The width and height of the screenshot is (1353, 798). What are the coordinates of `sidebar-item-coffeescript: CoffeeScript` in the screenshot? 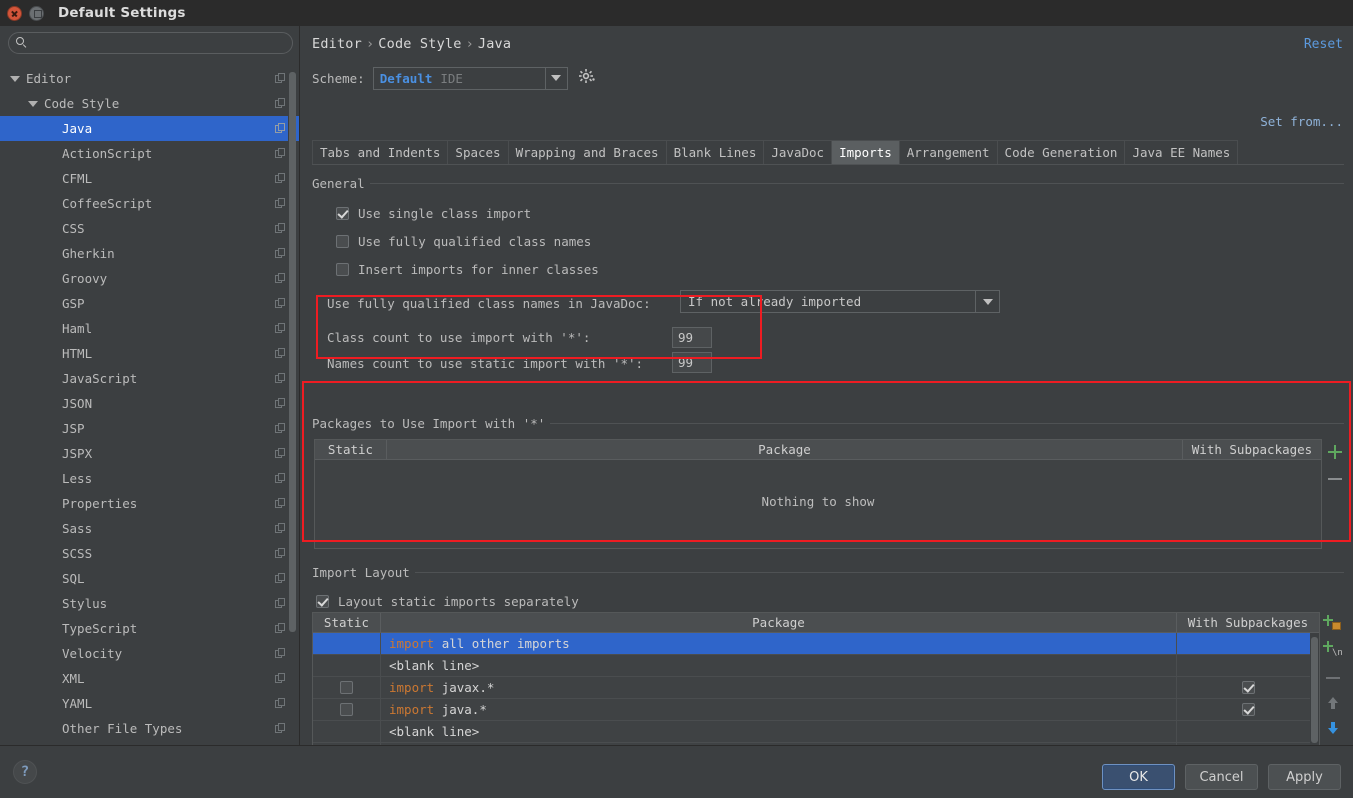 It's located at (150, 203).